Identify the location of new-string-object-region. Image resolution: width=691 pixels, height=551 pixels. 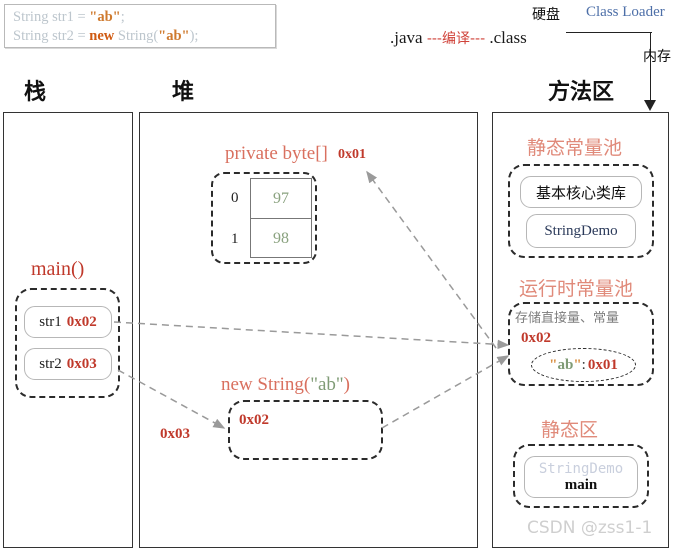
(305, 430).